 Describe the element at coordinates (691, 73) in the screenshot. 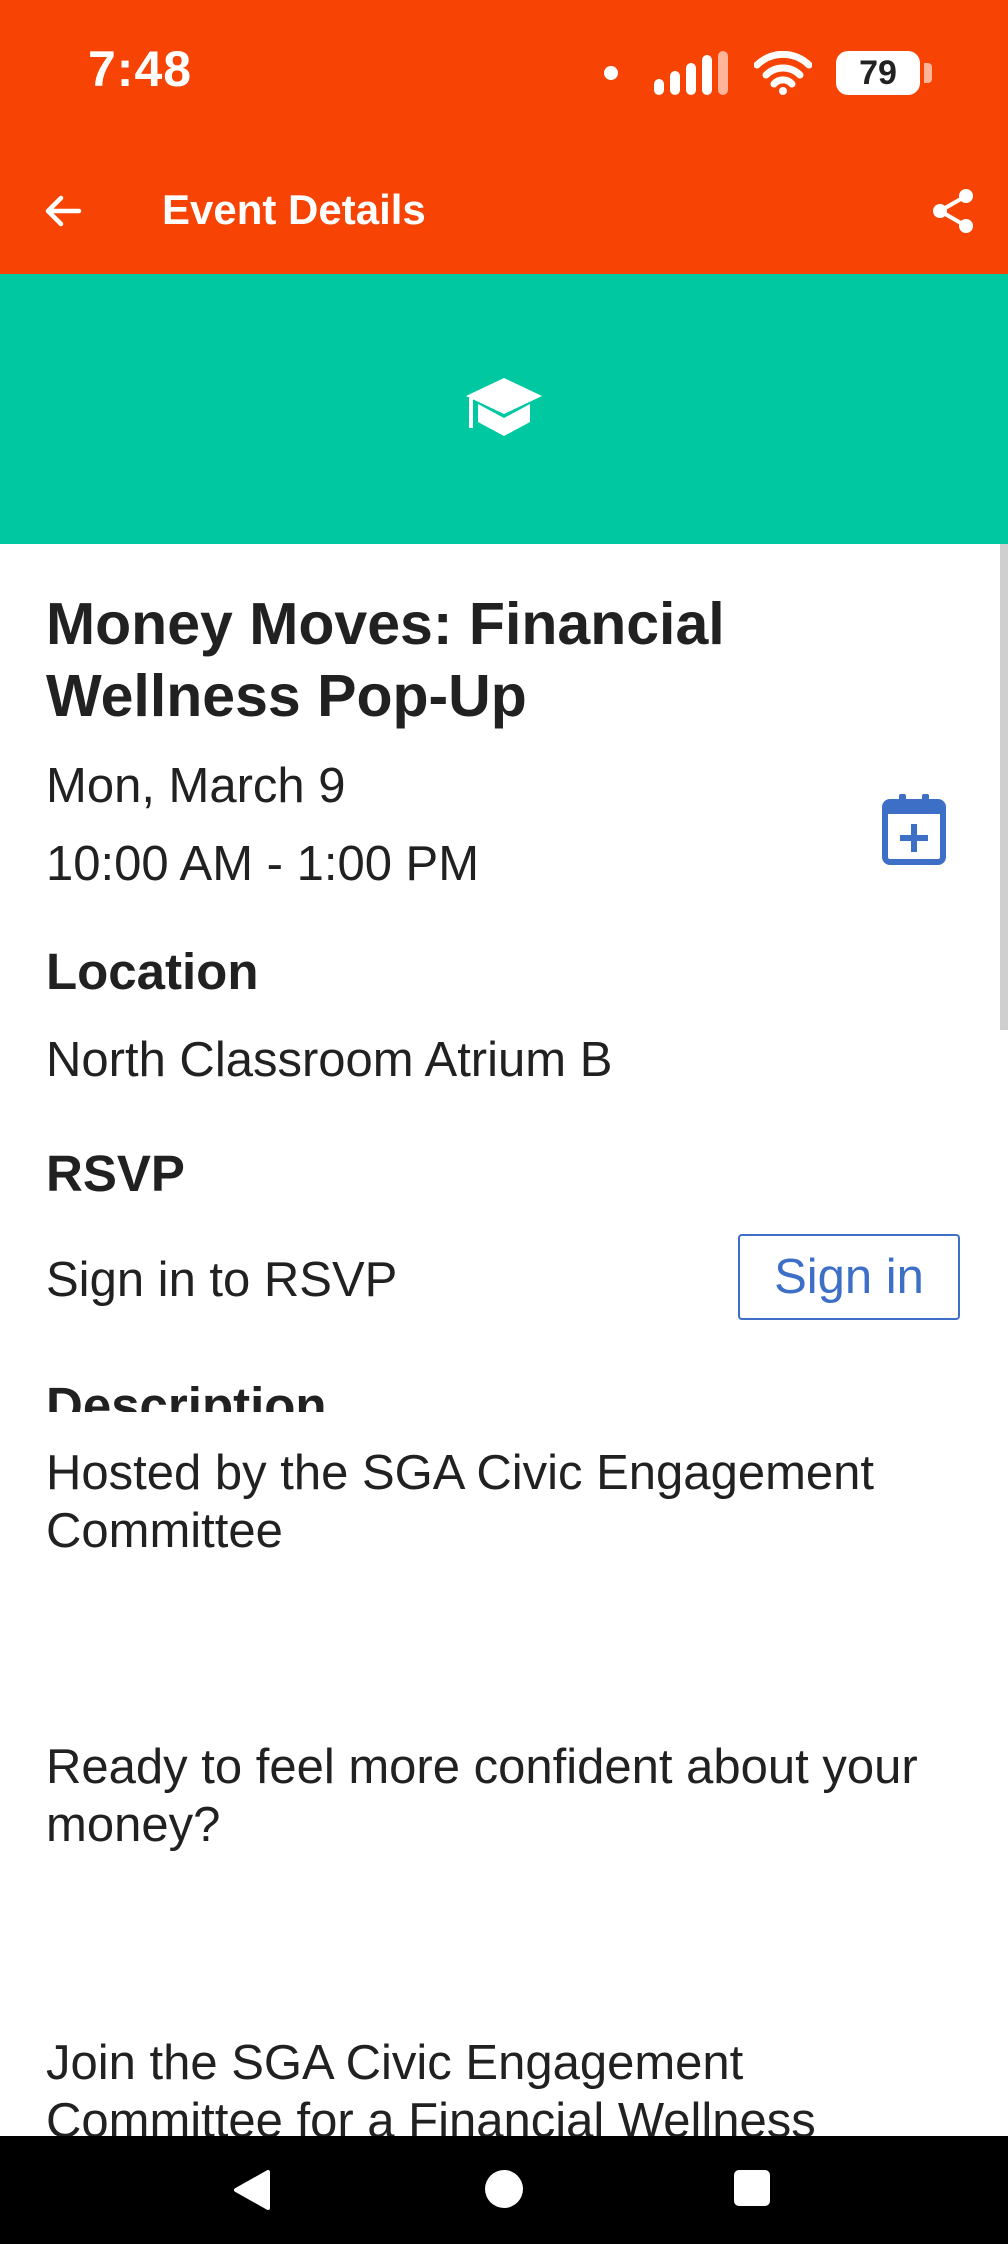

I see `signal-icon` at that location.